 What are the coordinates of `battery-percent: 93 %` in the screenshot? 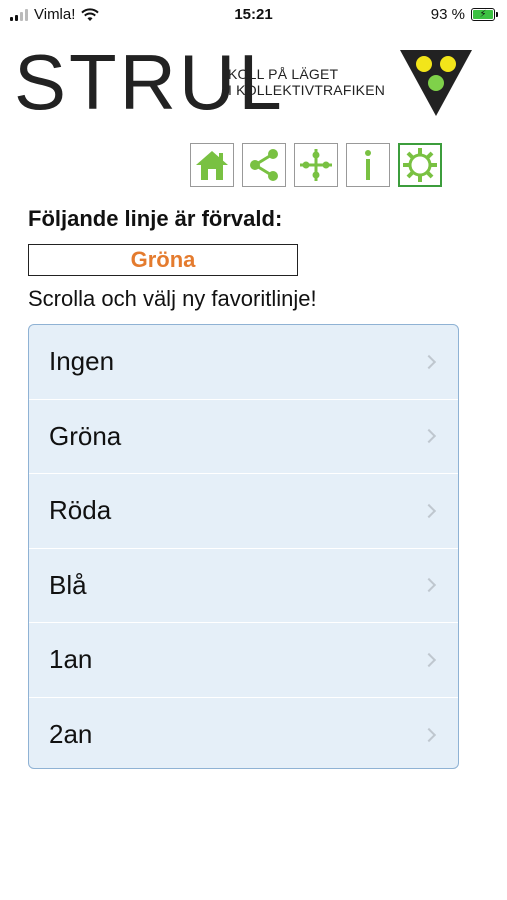 It's located at (447, 14).